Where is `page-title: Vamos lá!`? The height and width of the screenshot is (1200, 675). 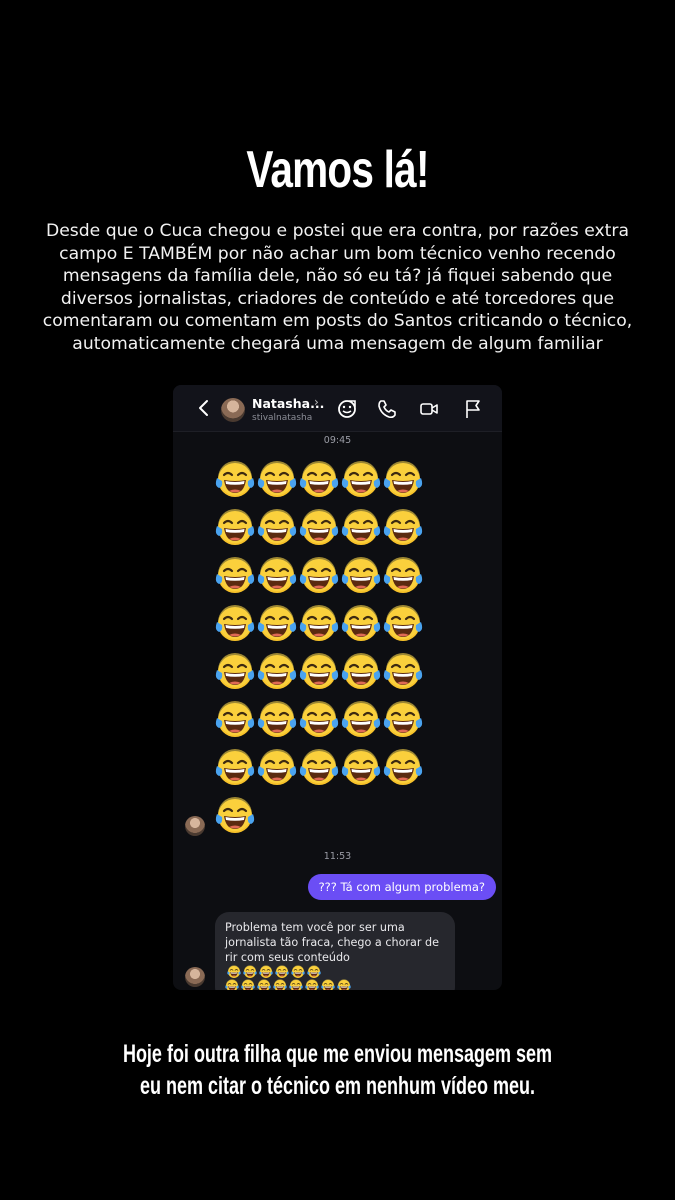 page-title: Vamos lá! is located at coordinates (337, 170).